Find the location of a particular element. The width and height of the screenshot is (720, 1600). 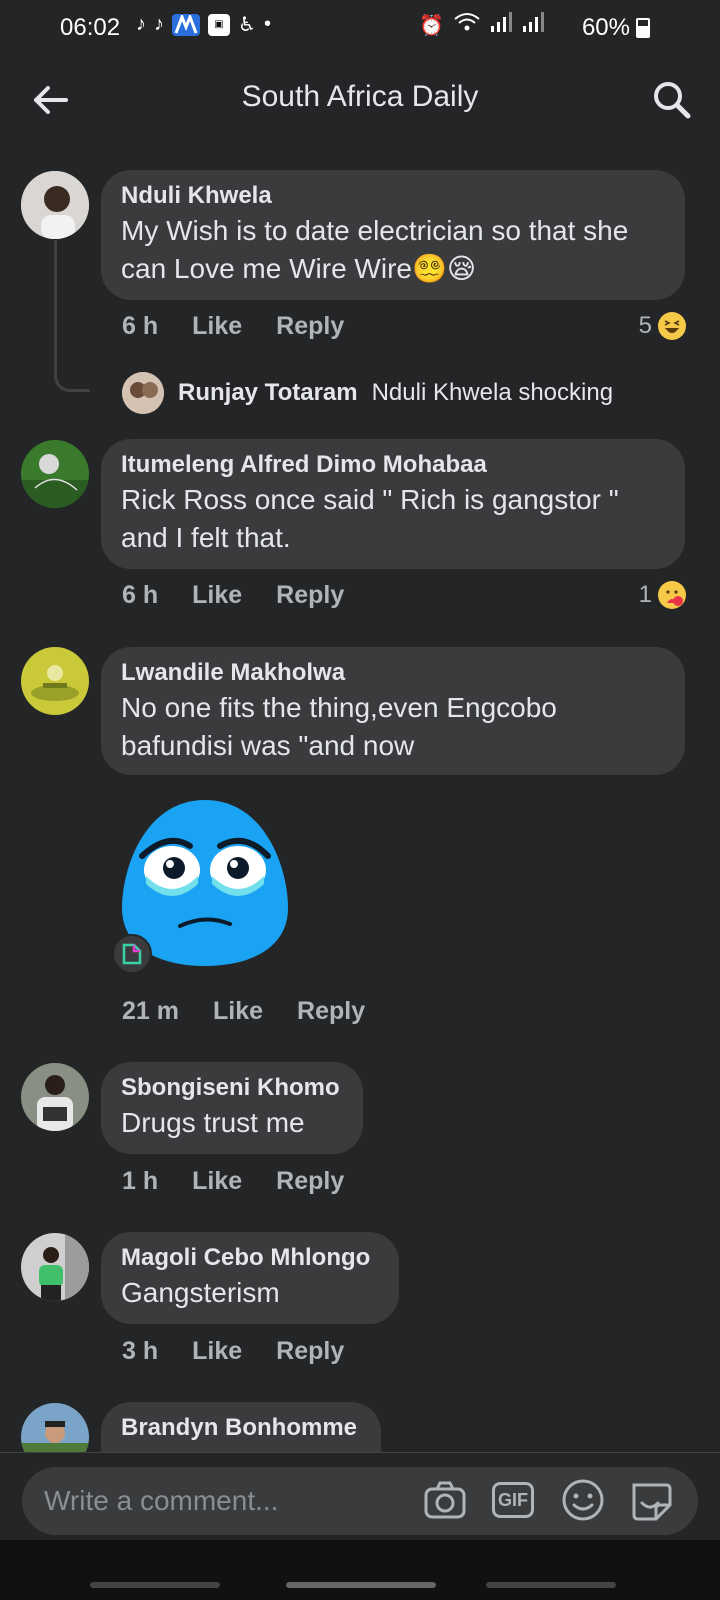

gif-label: GIF is located at coordinates (513, 1499).